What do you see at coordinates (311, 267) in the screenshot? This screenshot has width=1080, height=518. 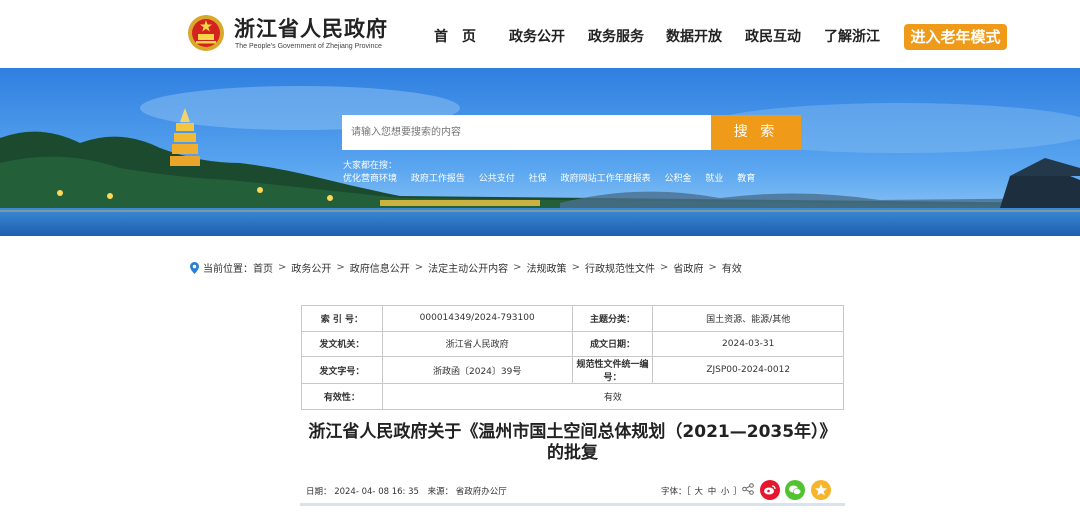 I see `breadcrumb-gov-affairs-open: 政务公开` at bounding box center [311, 267].